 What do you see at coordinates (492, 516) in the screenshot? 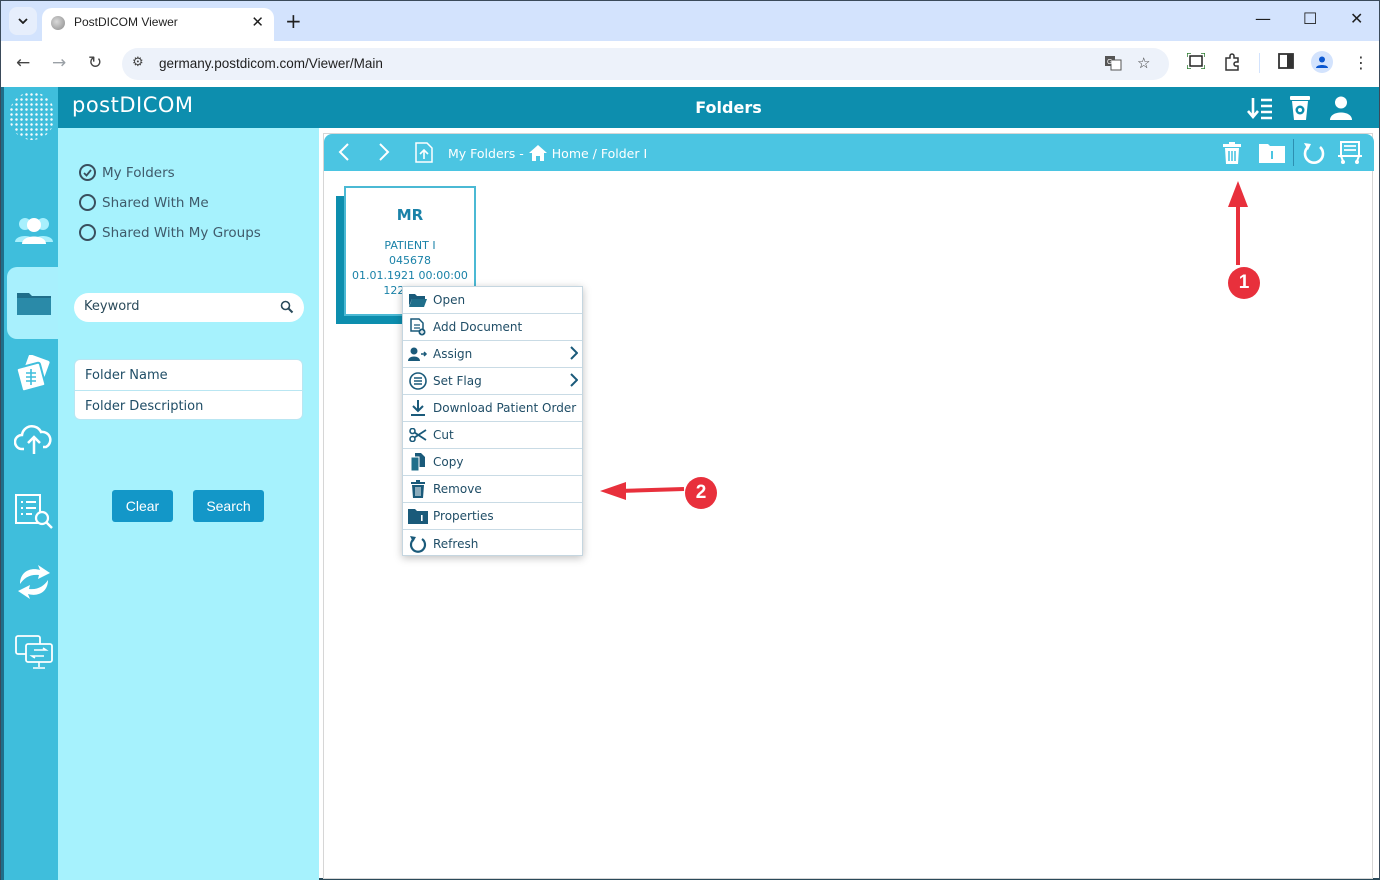
I see `menu-item-properties: Properties` at bounding box center [492, 516].